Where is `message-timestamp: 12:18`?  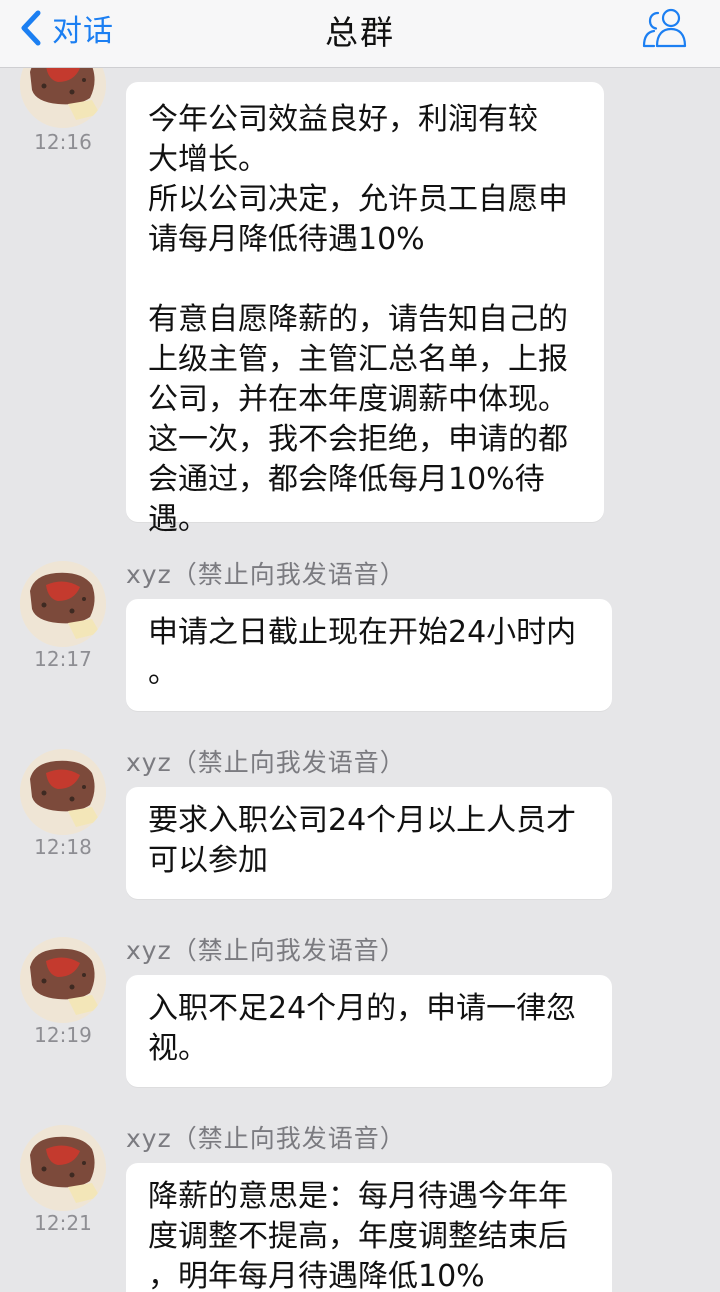 message-timestamp: 12:18 is located at coordinates (63, 847).